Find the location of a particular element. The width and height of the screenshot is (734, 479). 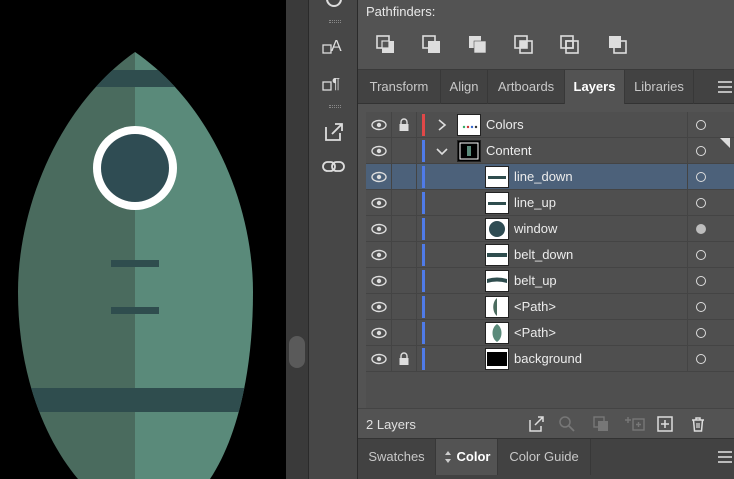

partial-tool-icon is located at coordinates (334, 6).